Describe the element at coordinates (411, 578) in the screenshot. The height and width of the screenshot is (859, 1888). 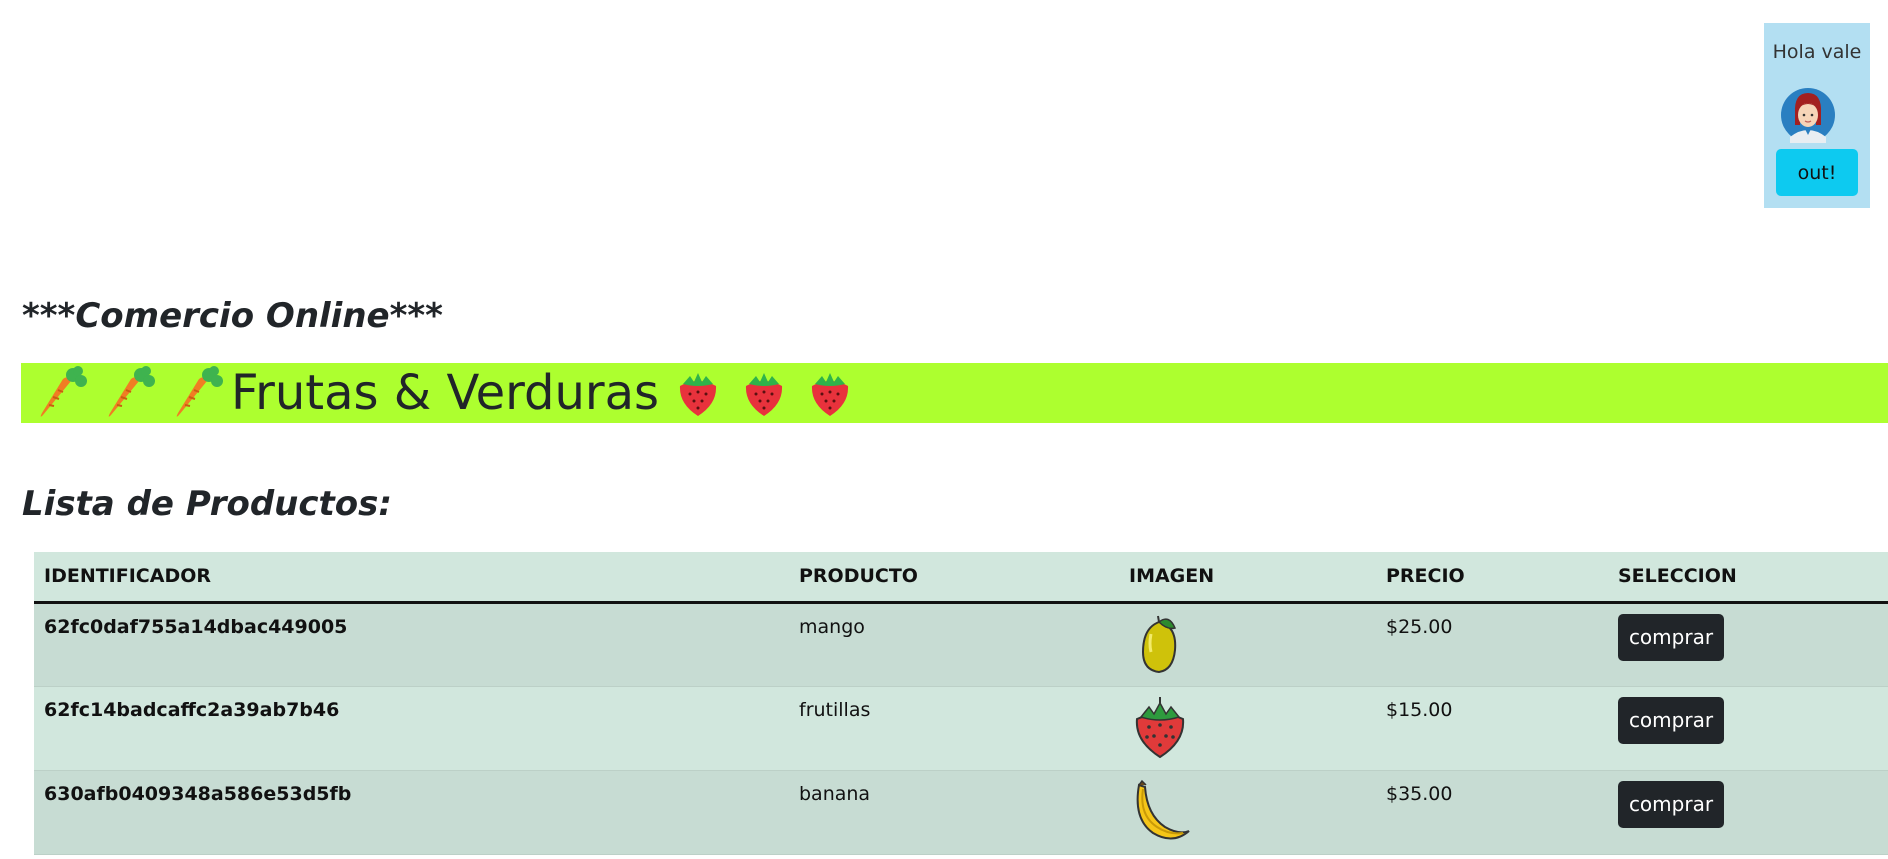
I see `column-header-identificador: IDENTIFICADOR` at that location.